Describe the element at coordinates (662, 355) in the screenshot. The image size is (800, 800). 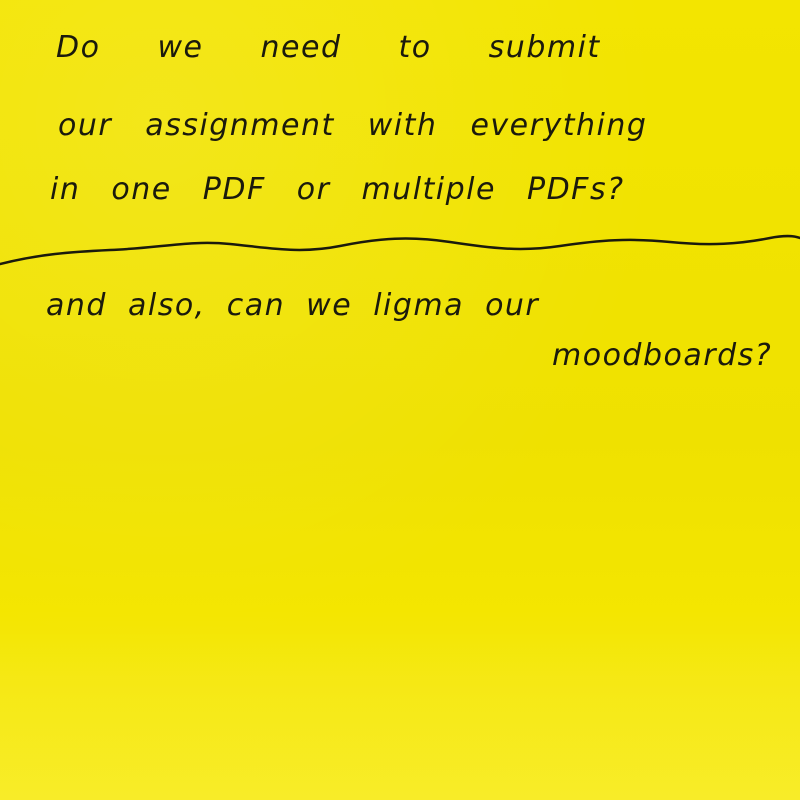
I see `followup-line-2: moodboards?` at that location.